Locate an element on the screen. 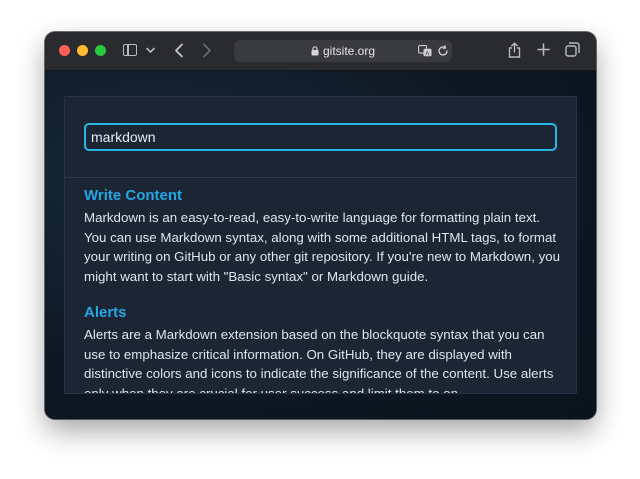  url-text: gitsite.org is located at coordinates (349, 51).